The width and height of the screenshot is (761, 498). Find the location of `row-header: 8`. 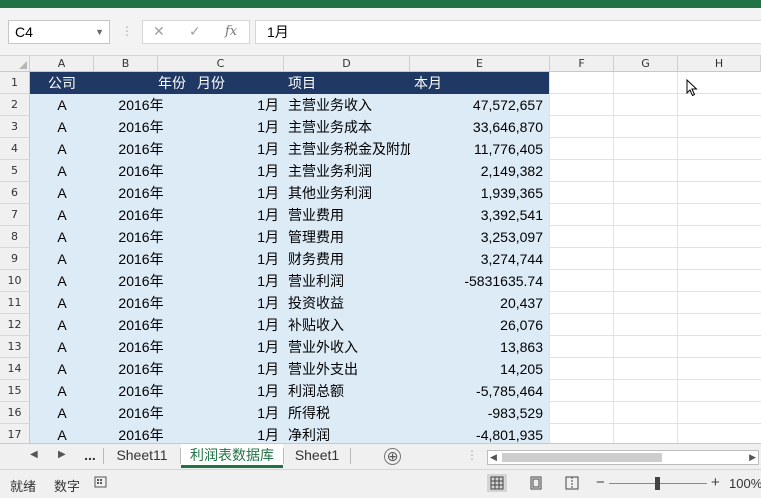

row-header: 8 is located at coordinates (15, 237).